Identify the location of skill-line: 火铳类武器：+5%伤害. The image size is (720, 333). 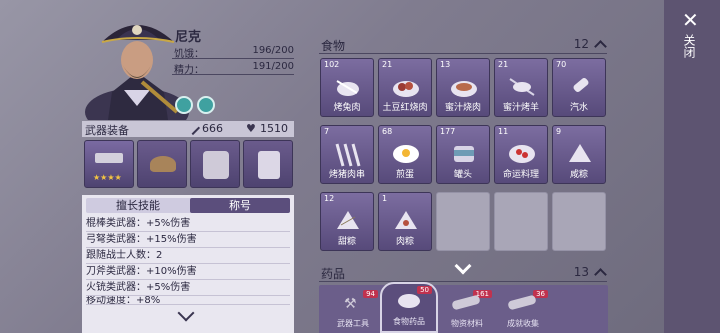
(188, 288).